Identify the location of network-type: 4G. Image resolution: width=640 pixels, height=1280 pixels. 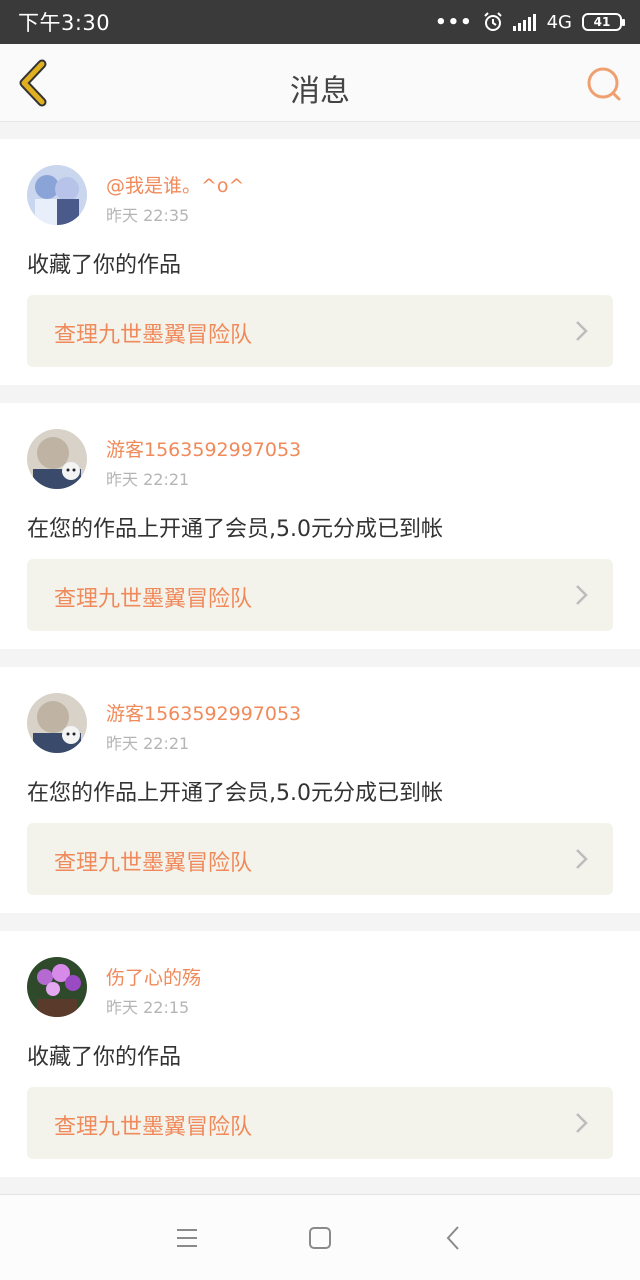
(559, 22).